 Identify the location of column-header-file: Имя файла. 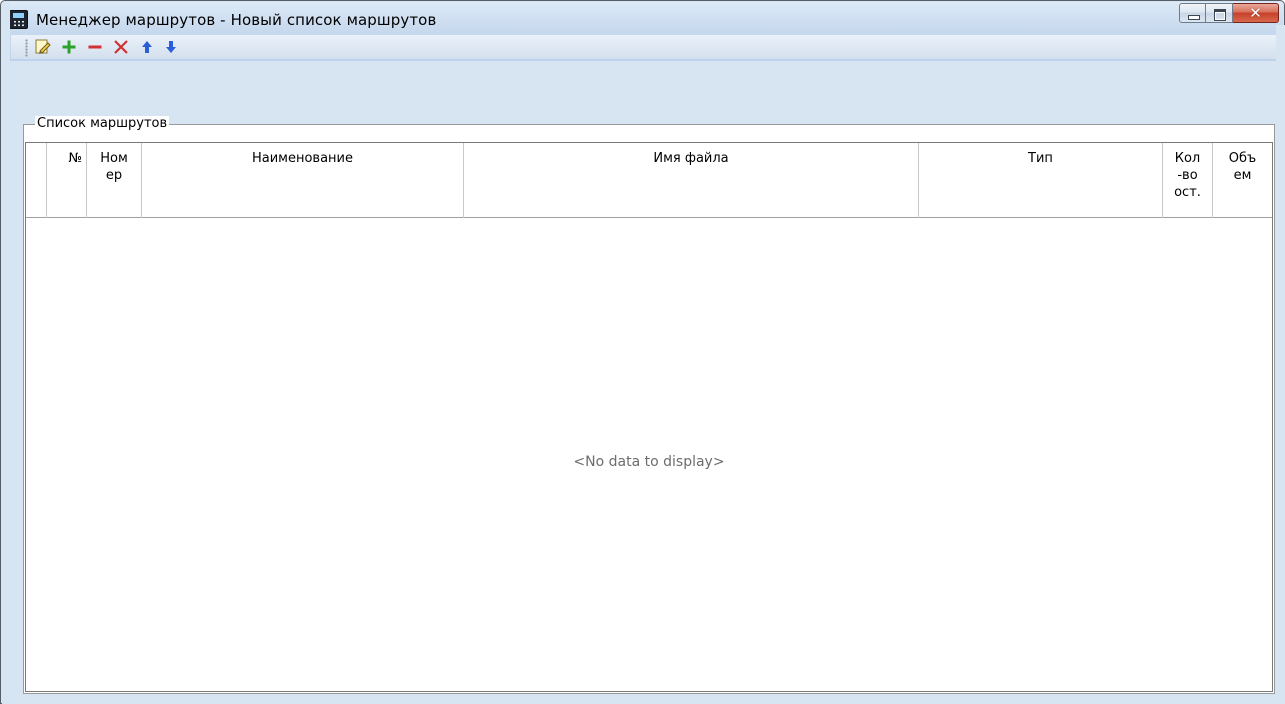
(691, 180).